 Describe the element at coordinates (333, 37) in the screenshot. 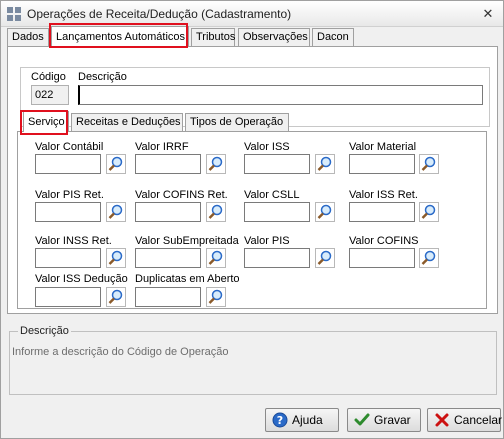

I see `tab-dacon: Dacon` at that location.